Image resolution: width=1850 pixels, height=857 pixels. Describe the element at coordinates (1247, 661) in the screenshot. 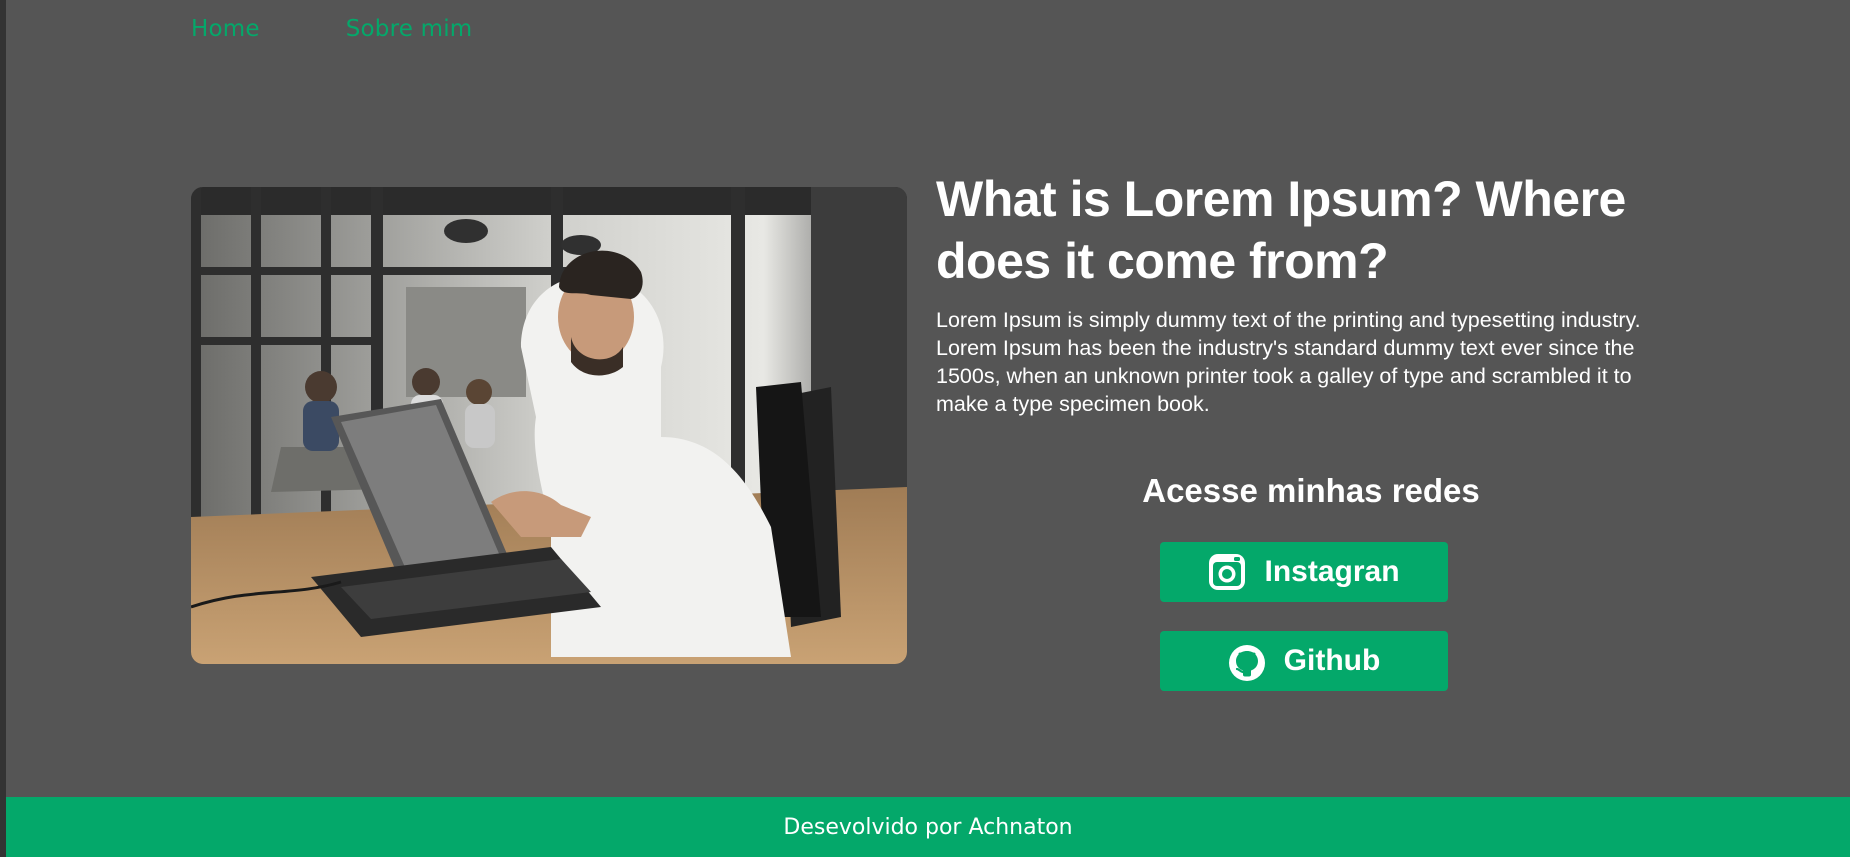

I see `github-icon` at that location.